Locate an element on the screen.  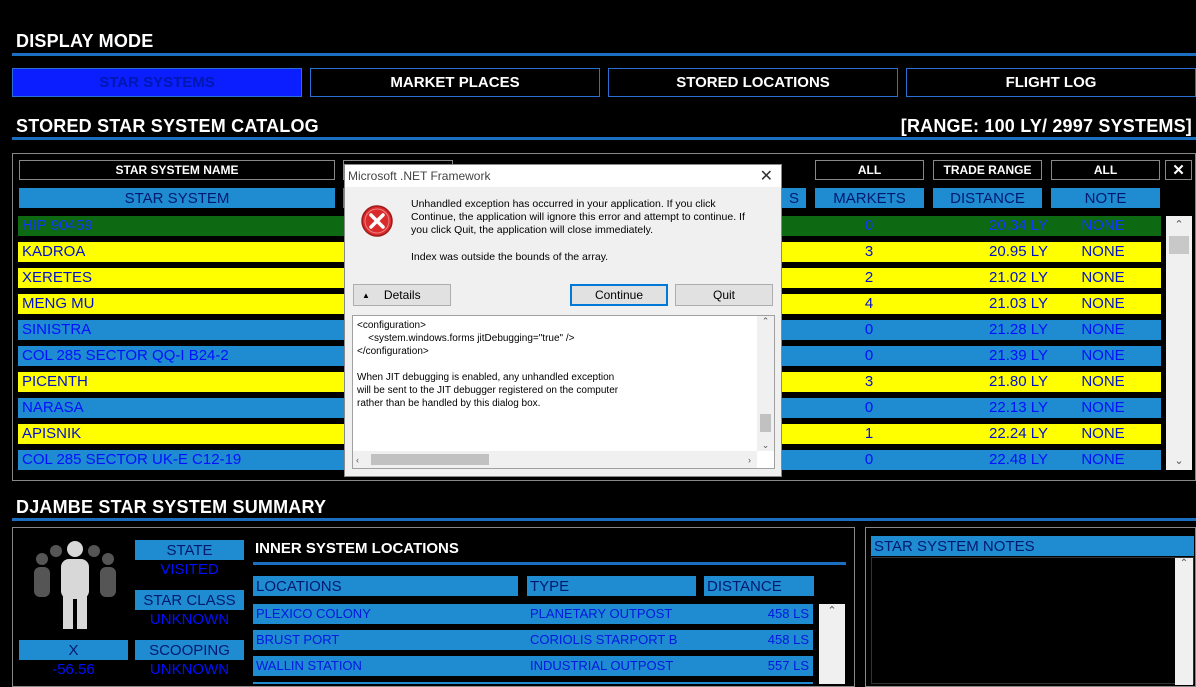
location-type: CORIOLIS STARPORT B is located at coordinates (604, 639).